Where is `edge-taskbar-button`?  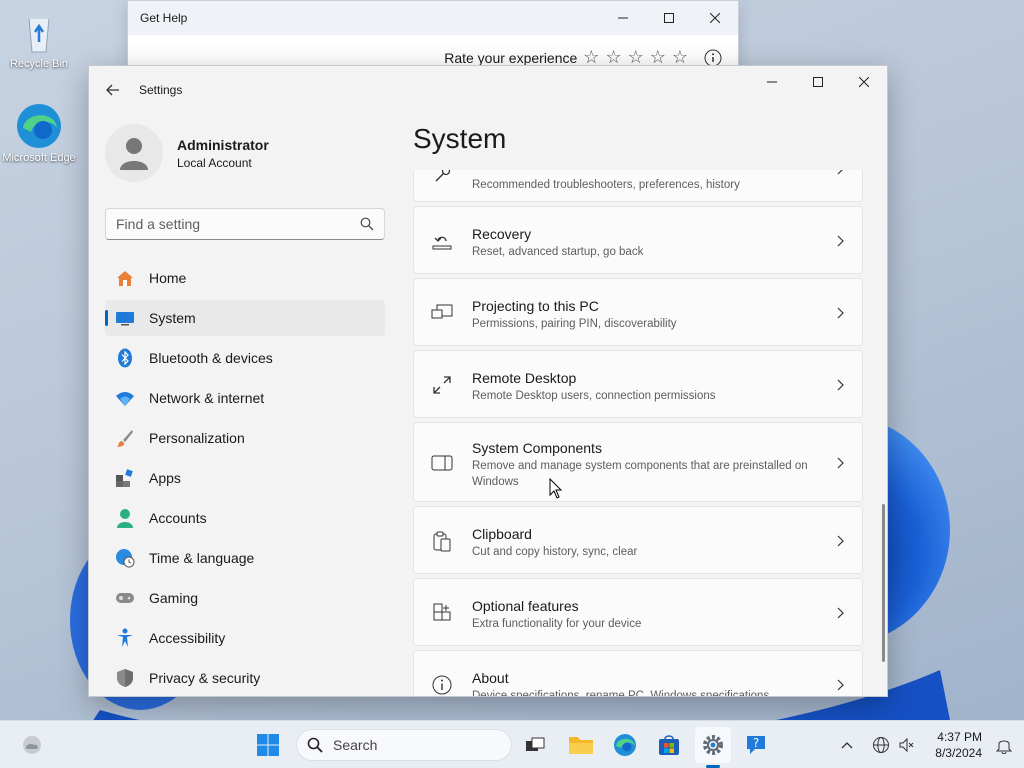
edge-taskbar-button is located at coordinates (625, 745).